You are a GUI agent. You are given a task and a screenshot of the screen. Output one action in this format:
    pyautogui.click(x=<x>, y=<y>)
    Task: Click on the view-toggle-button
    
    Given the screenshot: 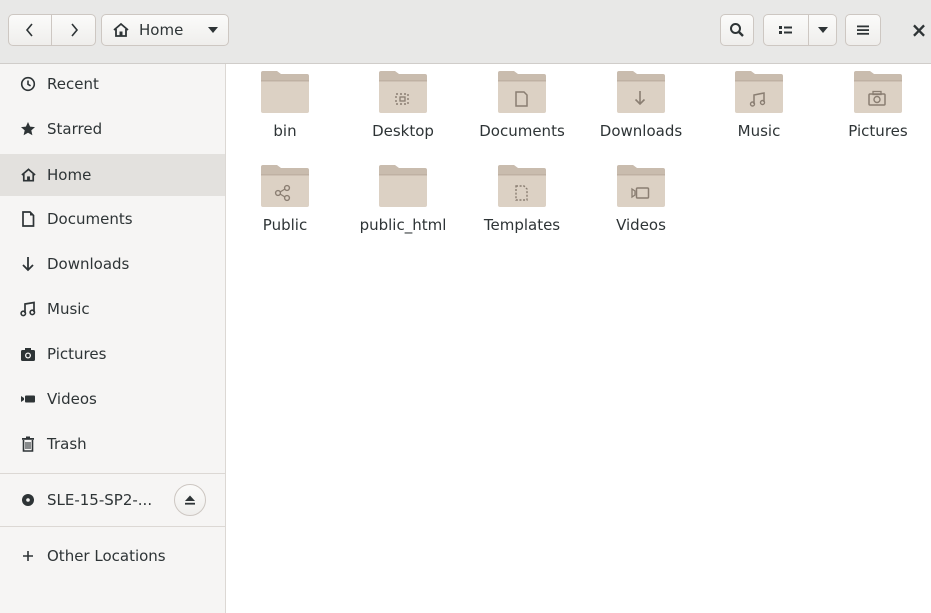 What is the action you would take?
    pyautogui.click(x=786, y=30)
    